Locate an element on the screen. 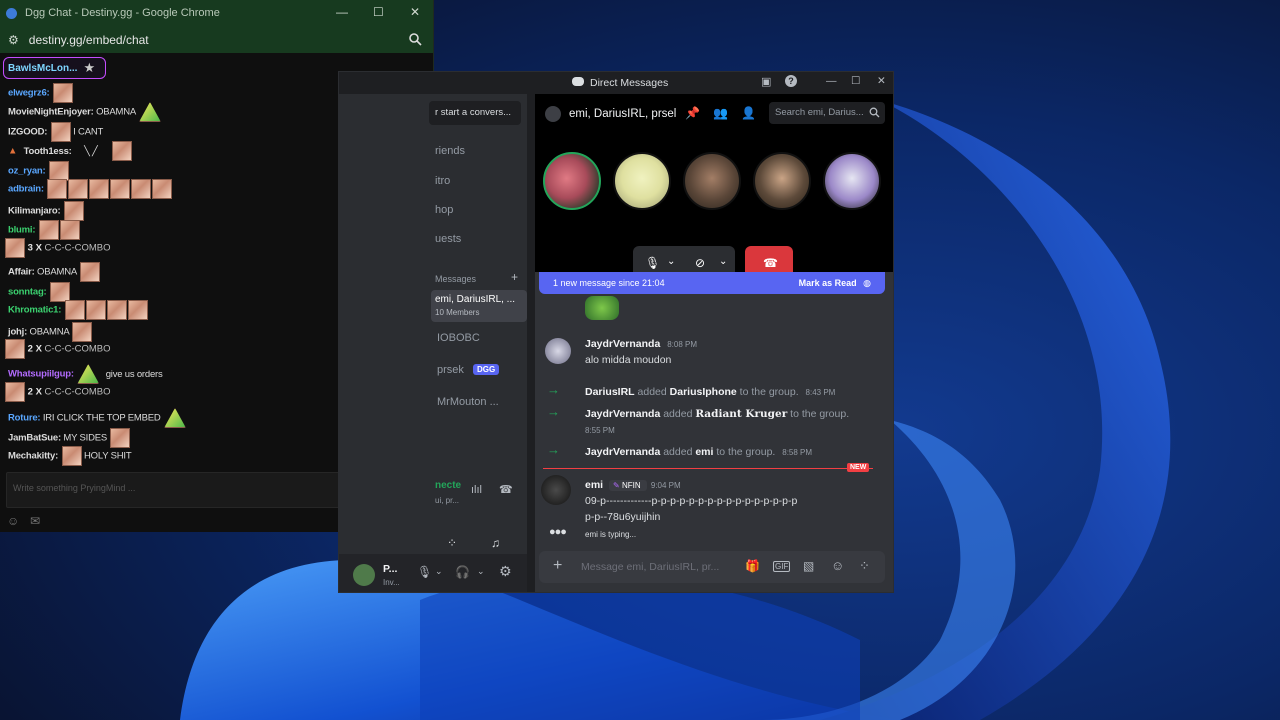 This screenshot has width=1280, height=720. message-author: JaydrVernanda is located at coordinates (622, 344).